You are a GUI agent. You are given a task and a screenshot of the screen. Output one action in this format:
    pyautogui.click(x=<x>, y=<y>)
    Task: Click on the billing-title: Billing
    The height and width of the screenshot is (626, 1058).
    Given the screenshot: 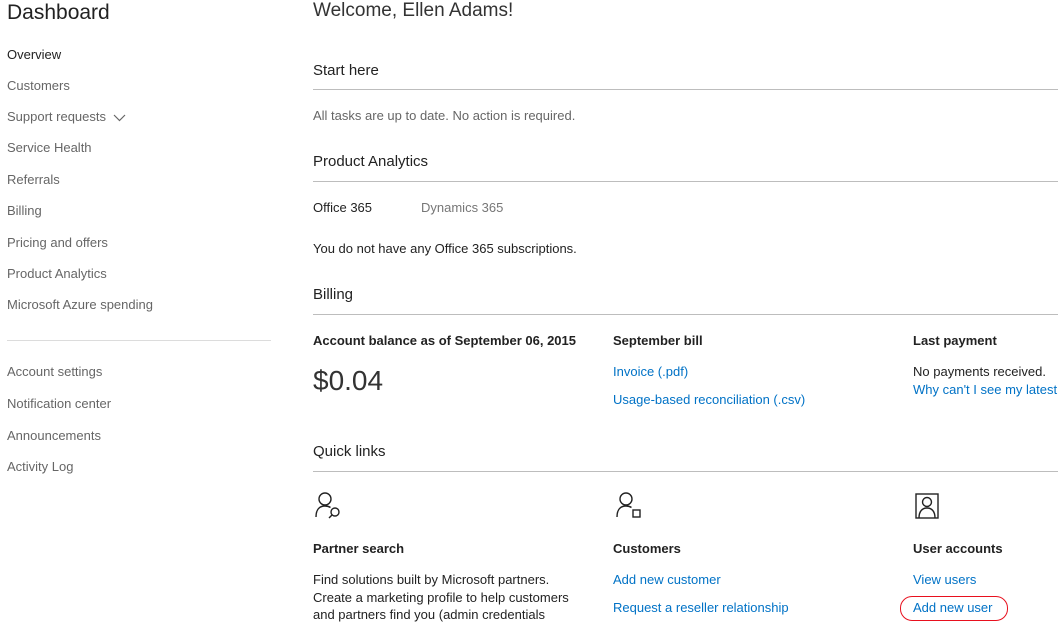 What is the action you would take?
    pyautogui.click(x=333, y=294)
    